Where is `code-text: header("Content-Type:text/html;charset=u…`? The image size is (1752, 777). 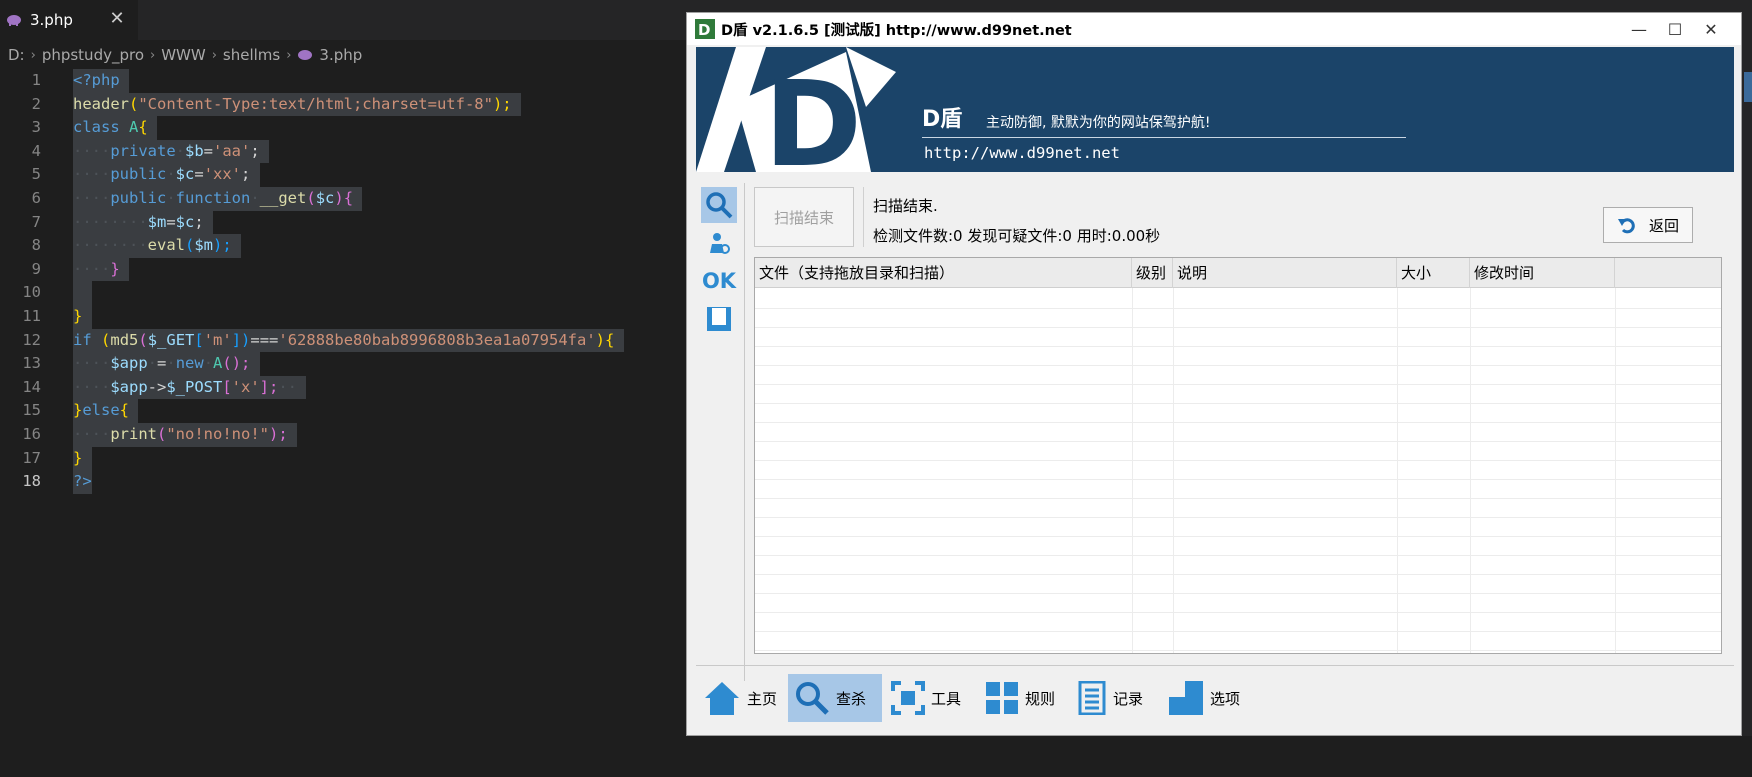 code-text: header("Content-Type:text/html;charset=u… is located at coordinates (297, 104).